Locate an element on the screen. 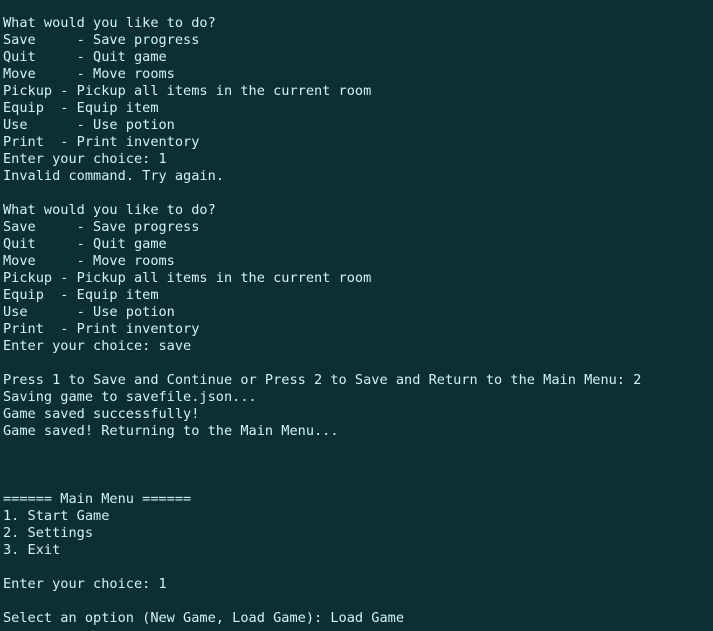 The height and width of the screenshot is (631, 713). terminal-line: 1. Start Game is located at coordinates (56, 516).